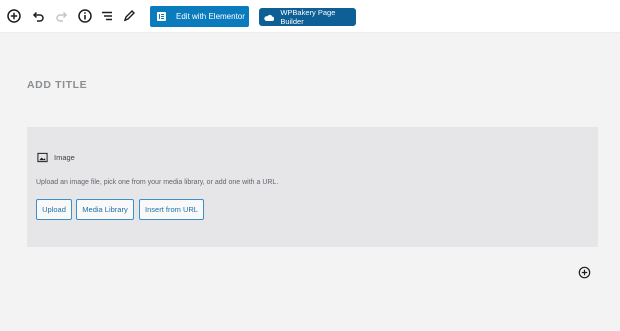  I want to click on wpbakery-page-builder-label: WPBakery Page Builder, so click(308, 17).